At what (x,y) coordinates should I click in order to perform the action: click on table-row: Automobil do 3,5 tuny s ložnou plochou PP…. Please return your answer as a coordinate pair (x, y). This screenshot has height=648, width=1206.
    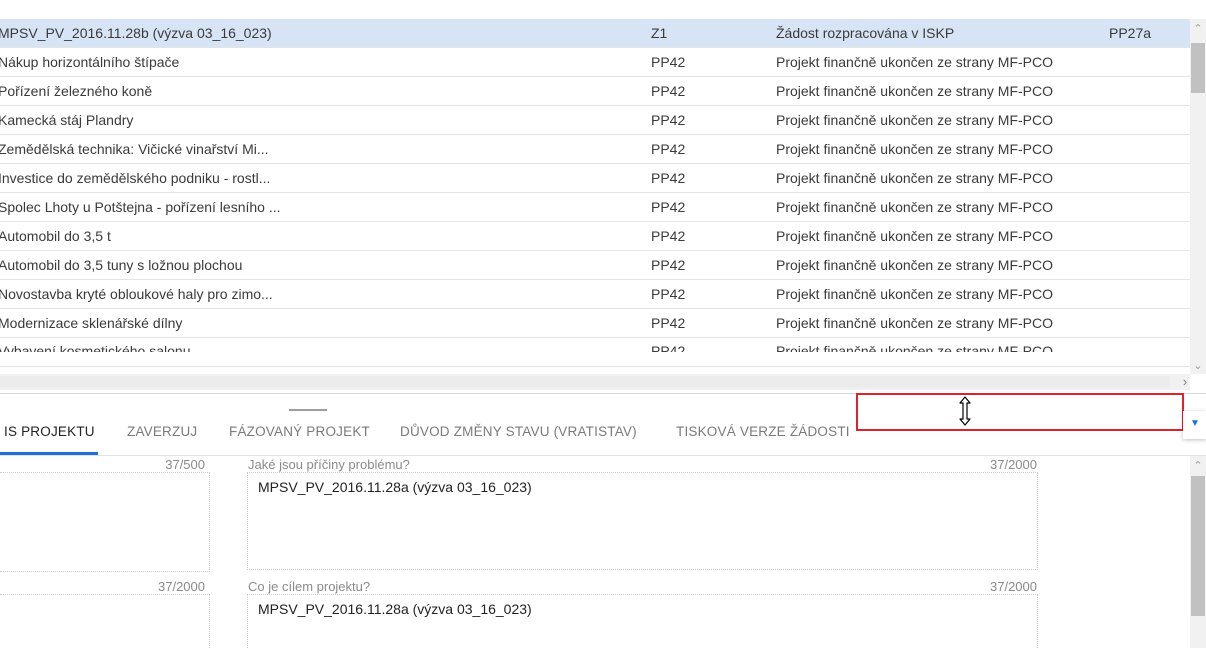
    Looking at the image, I should click on (595, 265).